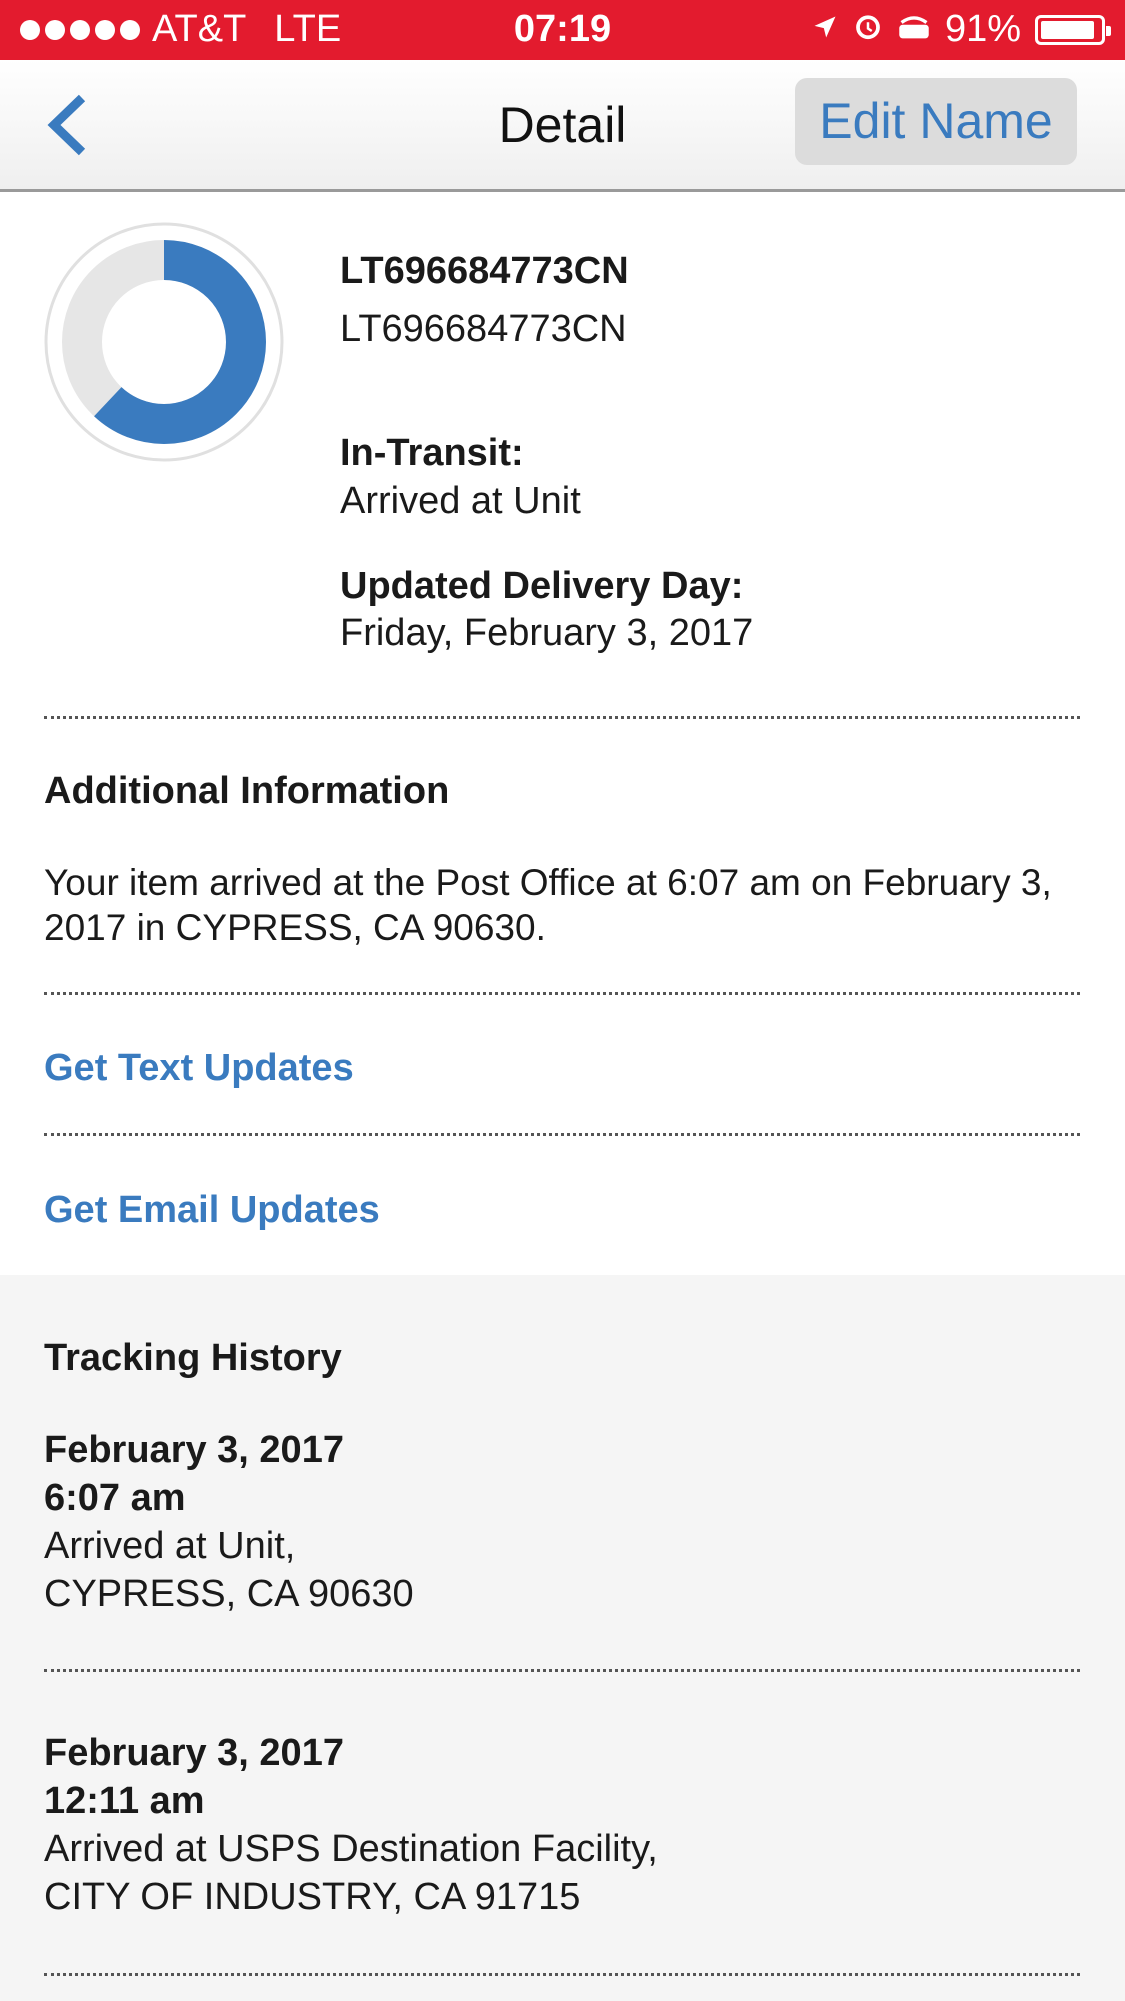 The image size is (1125, 2001). Describe the element at coordinates (562, 30) in the screenshot. I see `status-bar: AT&T LTE 07:19 91%` at that location.